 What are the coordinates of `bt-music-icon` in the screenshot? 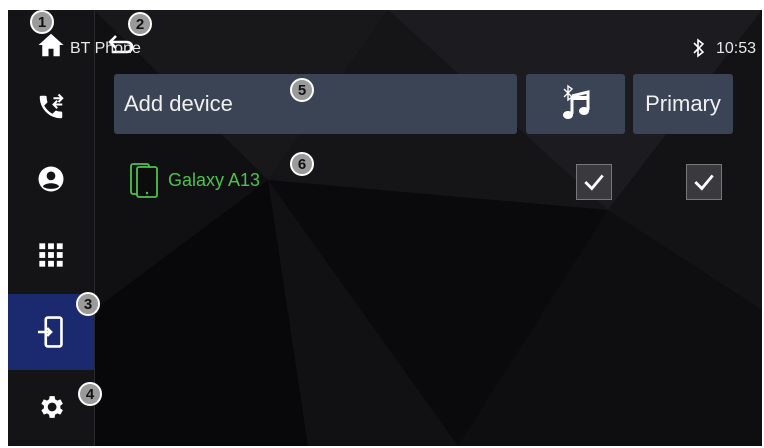 It's located at (575, 101).